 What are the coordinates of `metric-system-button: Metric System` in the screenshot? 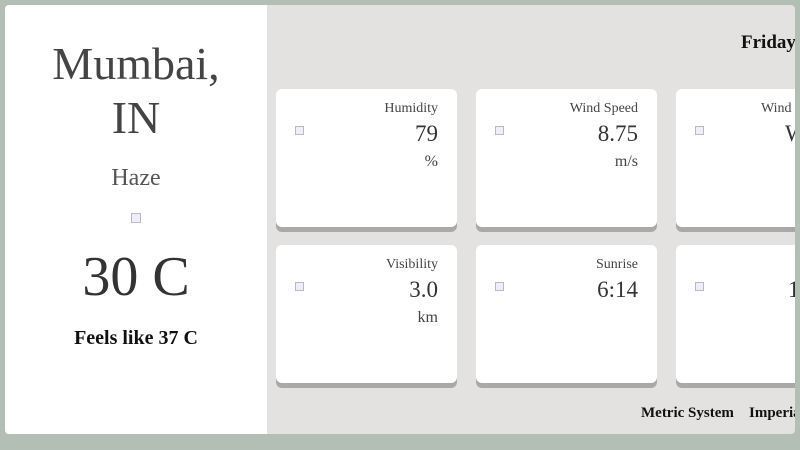 It's located at (687, 413).